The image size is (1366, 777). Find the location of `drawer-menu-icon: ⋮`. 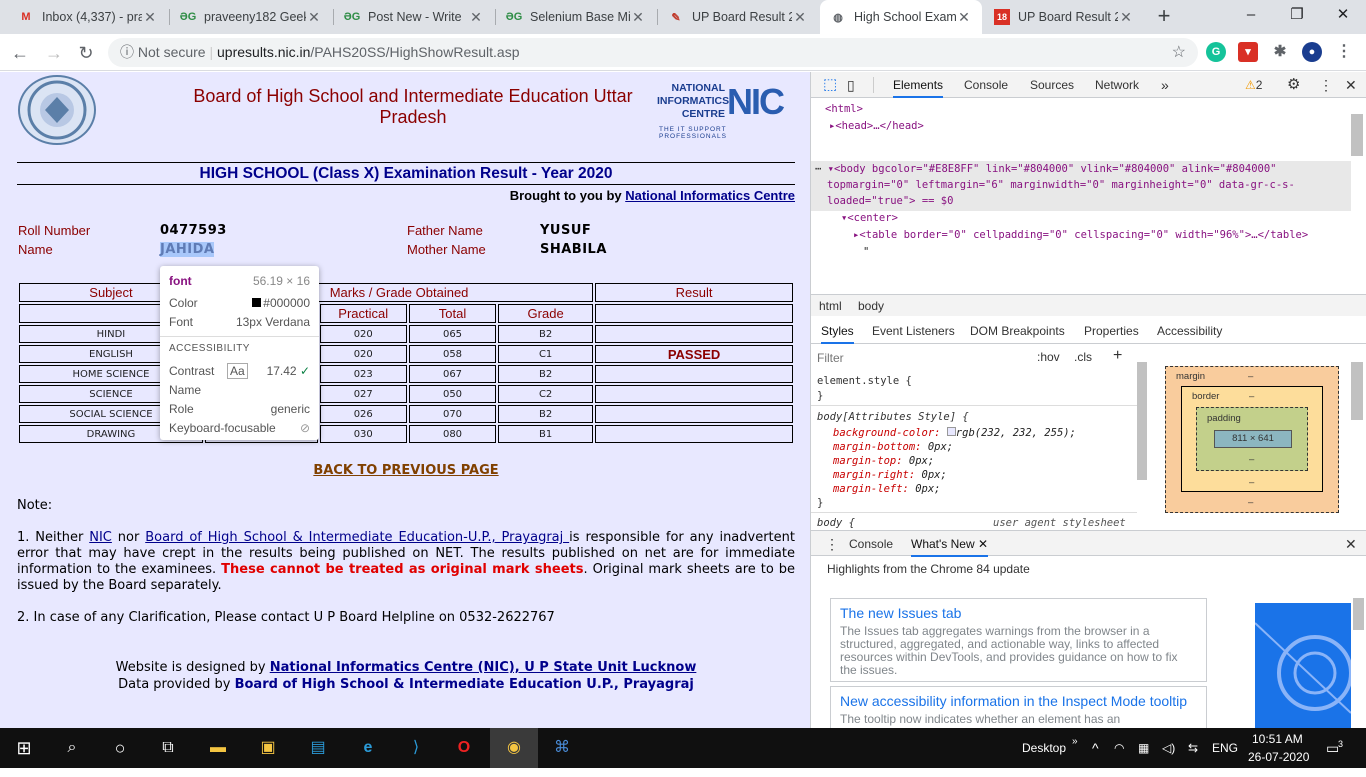

drawer-menu-icon: ⋮ is located at coordinates (832, 544).